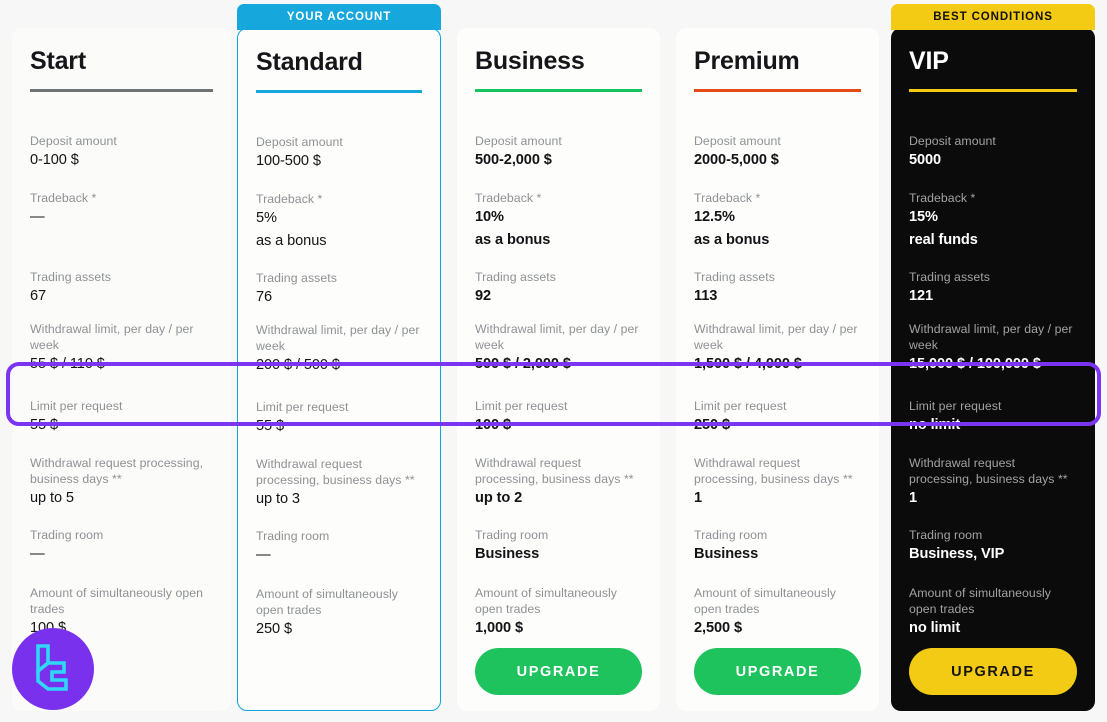 Image resolution: width=1107 pixels, height=722 pixels. What do you see at coordinates (736, 160) in the screenshot?
I see `feature-value: 2000-5,000 $` at bounding box center [736, 160].